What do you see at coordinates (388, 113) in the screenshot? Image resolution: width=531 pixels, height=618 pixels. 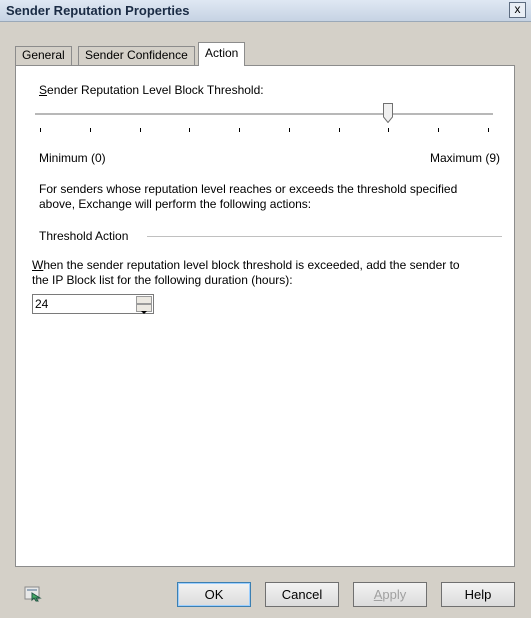 I see `threshold-slider-thumb` at bounding box center [388, 113].